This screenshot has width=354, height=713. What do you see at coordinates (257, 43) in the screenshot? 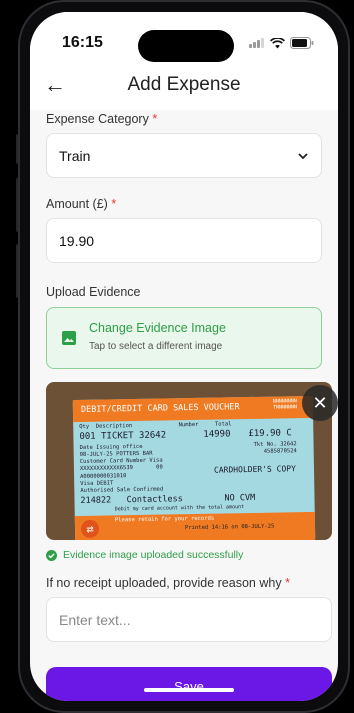
I see `signal-icon` at bounding box center [257, 43].